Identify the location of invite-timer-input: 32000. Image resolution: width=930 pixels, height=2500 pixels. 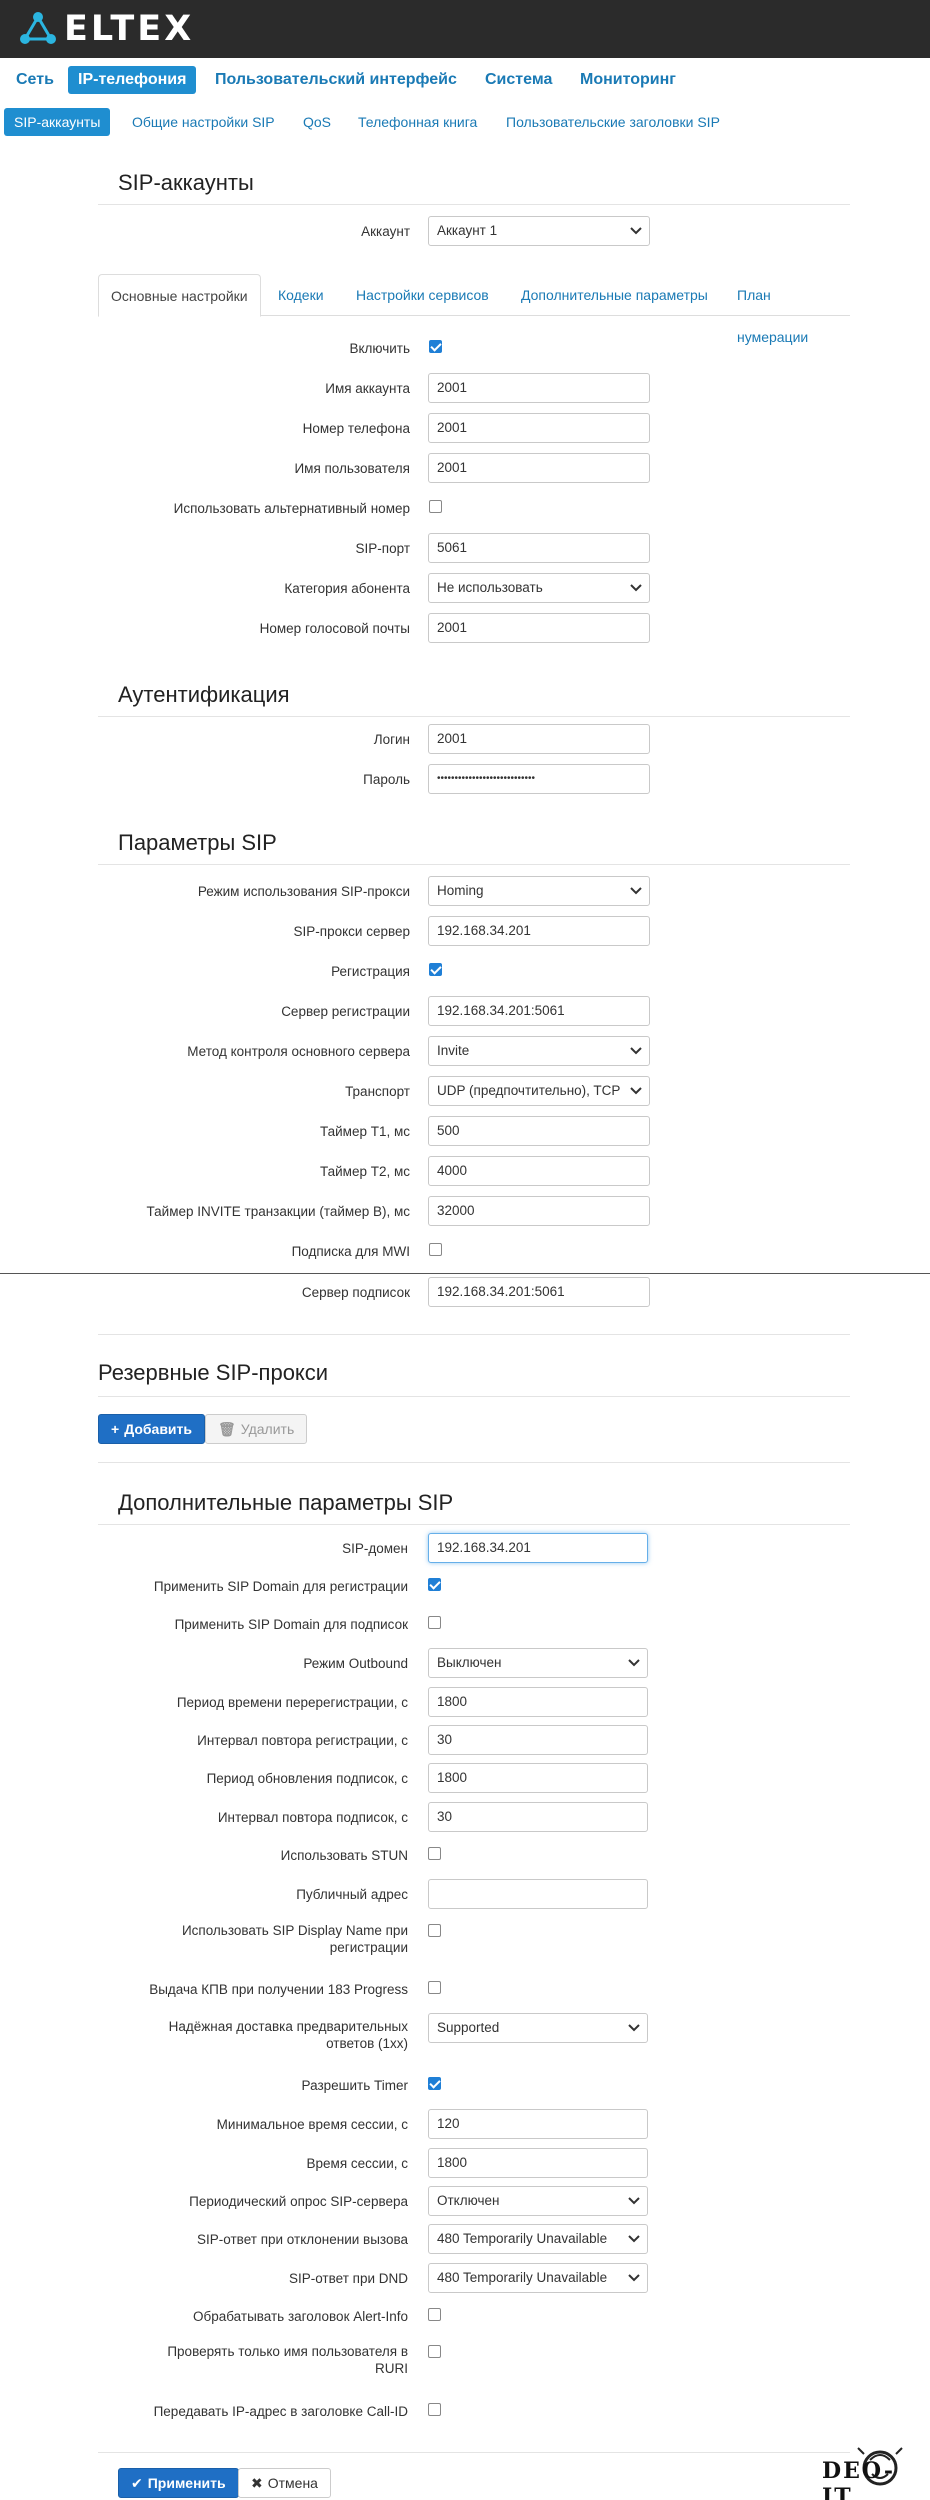
(539, 1211).